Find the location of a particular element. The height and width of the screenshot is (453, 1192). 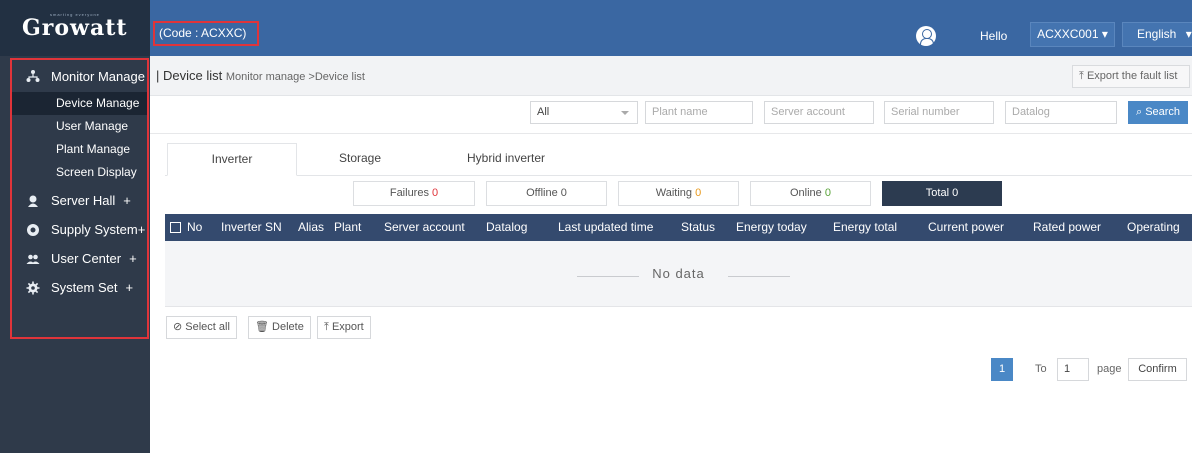

status-label: Offline is located at coordinates (542, 193).